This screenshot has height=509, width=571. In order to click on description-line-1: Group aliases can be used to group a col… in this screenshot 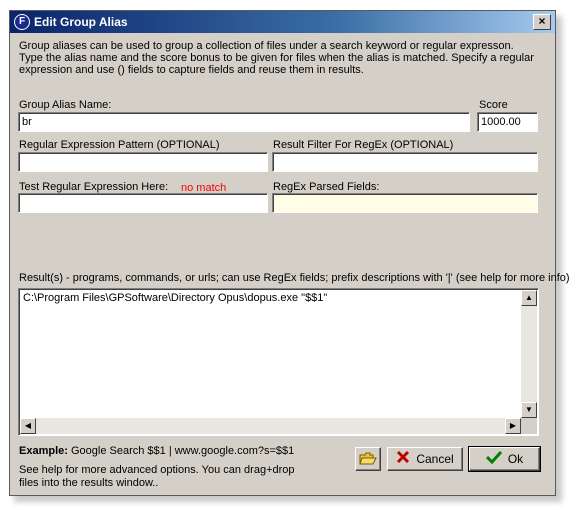, I will do `click(266, 46)`.